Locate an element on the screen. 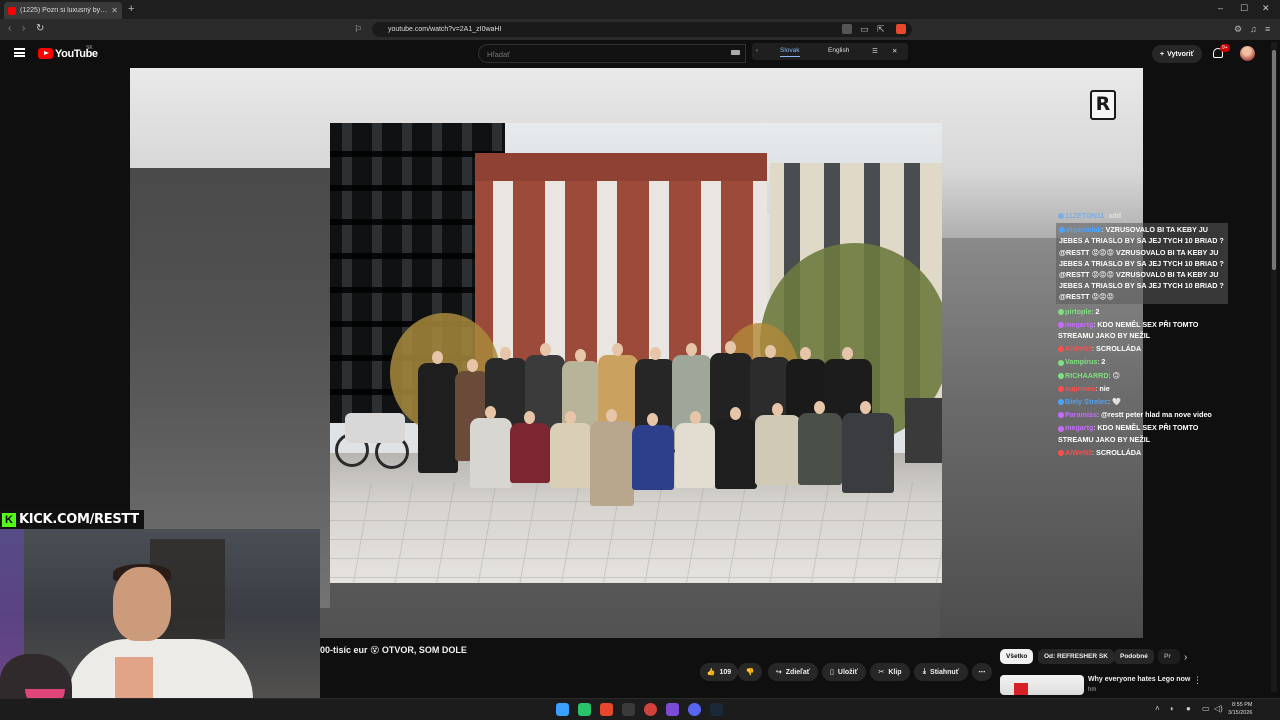  network-icon: ▭ is located at coordinates (1206, 708).